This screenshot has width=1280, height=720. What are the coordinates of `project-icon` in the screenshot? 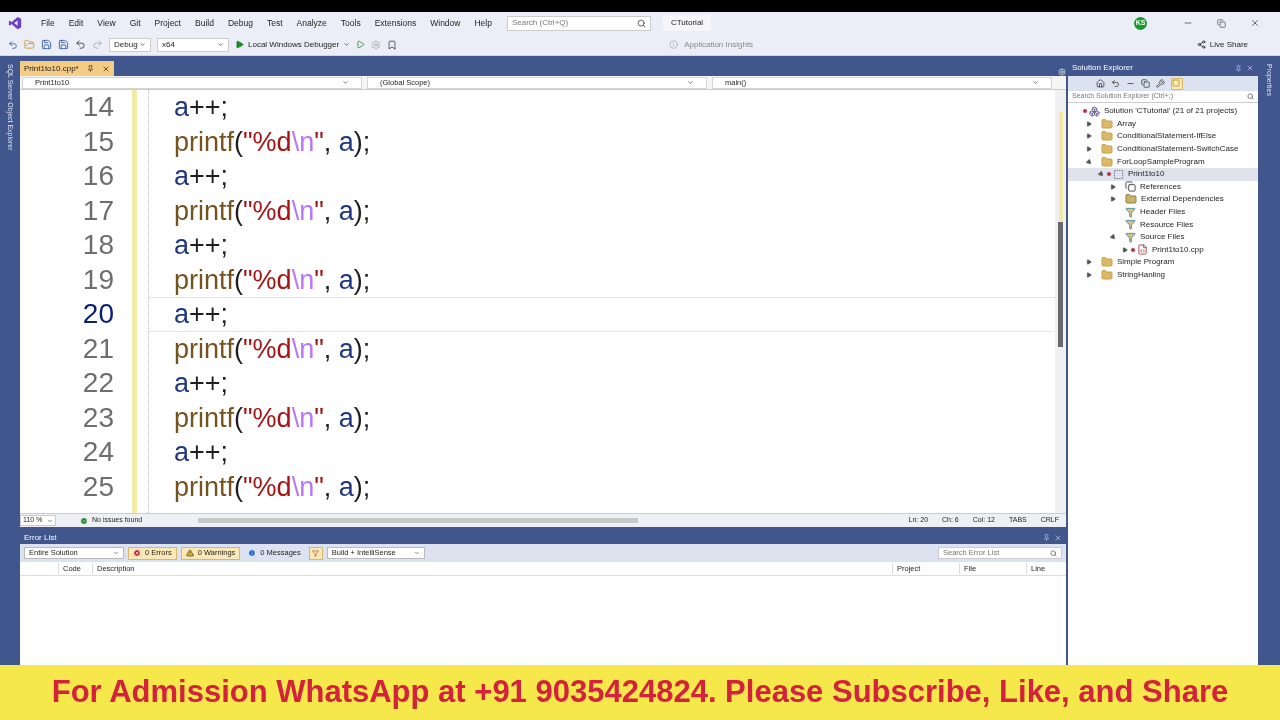 It's located at (1118, 174).